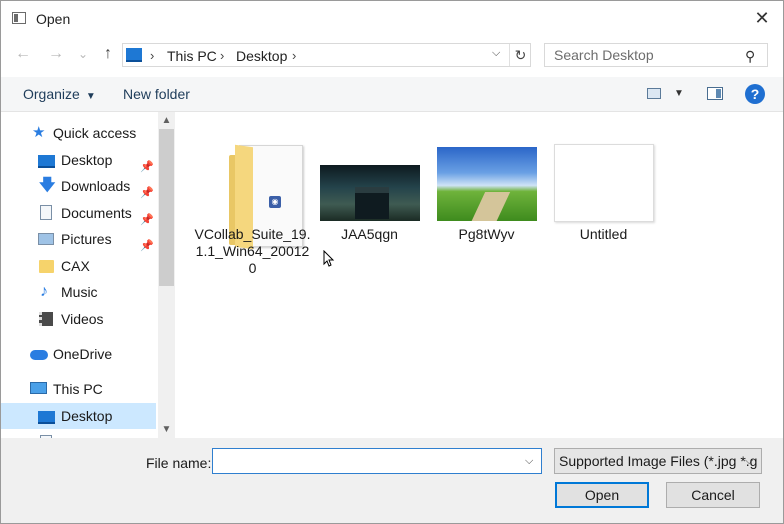 Image resolution: width=784 pixels, height=524 pixels. I want to click on cancel-button: Cancel, so click(713, 495).